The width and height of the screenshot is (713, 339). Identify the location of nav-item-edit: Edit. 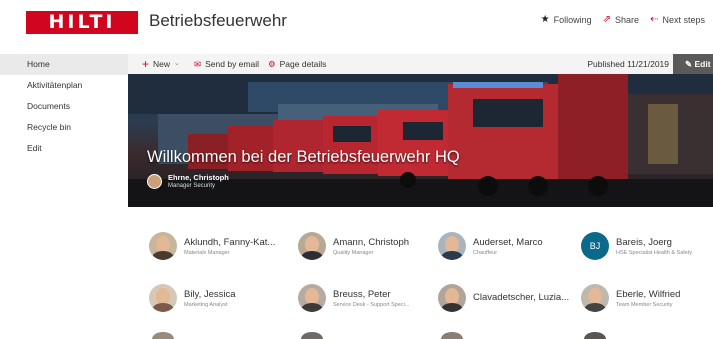
(64, 148).